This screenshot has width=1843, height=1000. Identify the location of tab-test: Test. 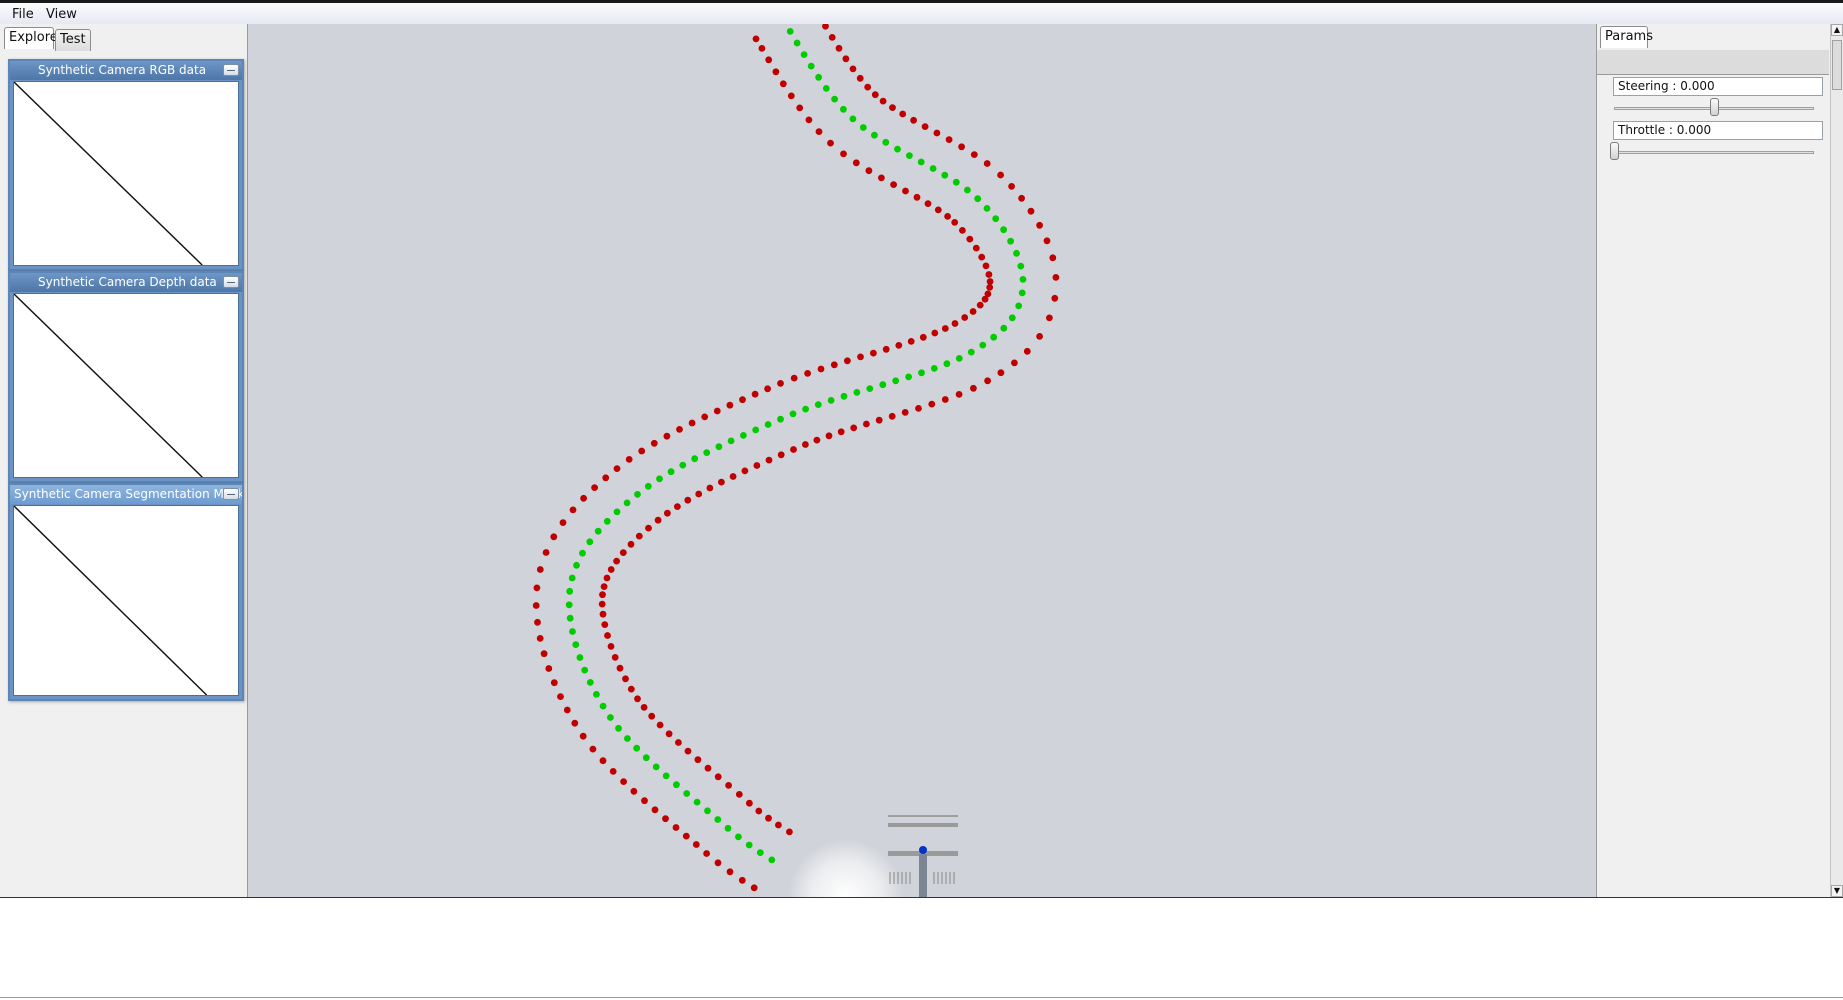
(73, 40).